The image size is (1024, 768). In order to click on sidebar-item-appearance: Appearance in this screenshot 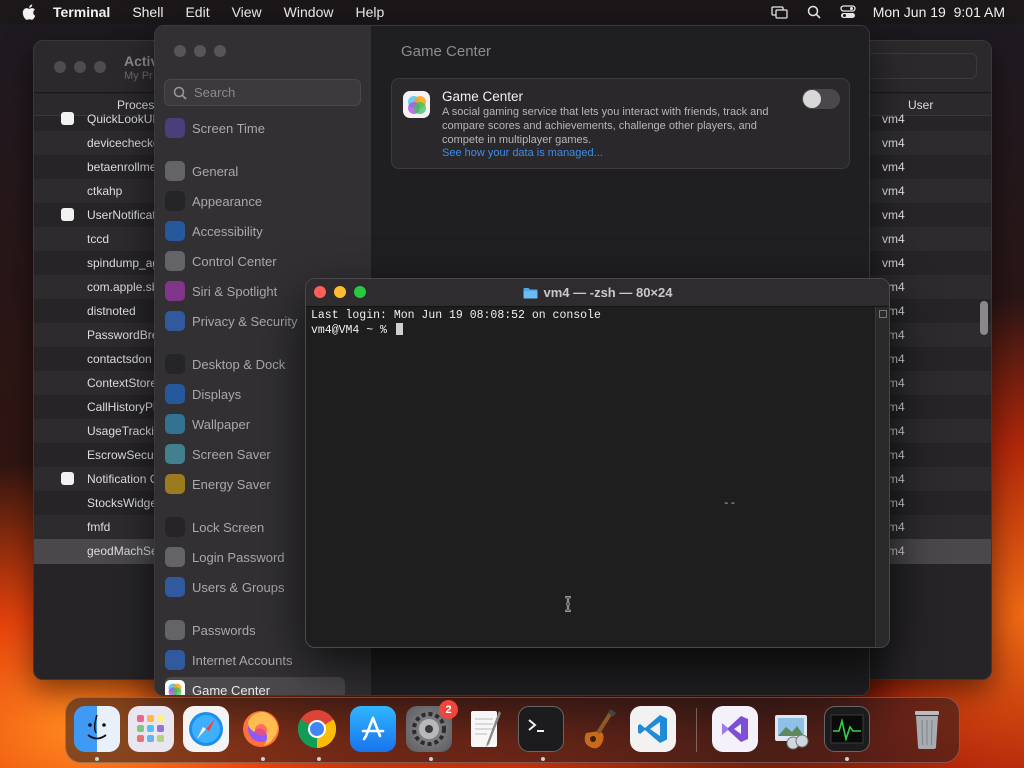, I will do `click(255, 201)`.